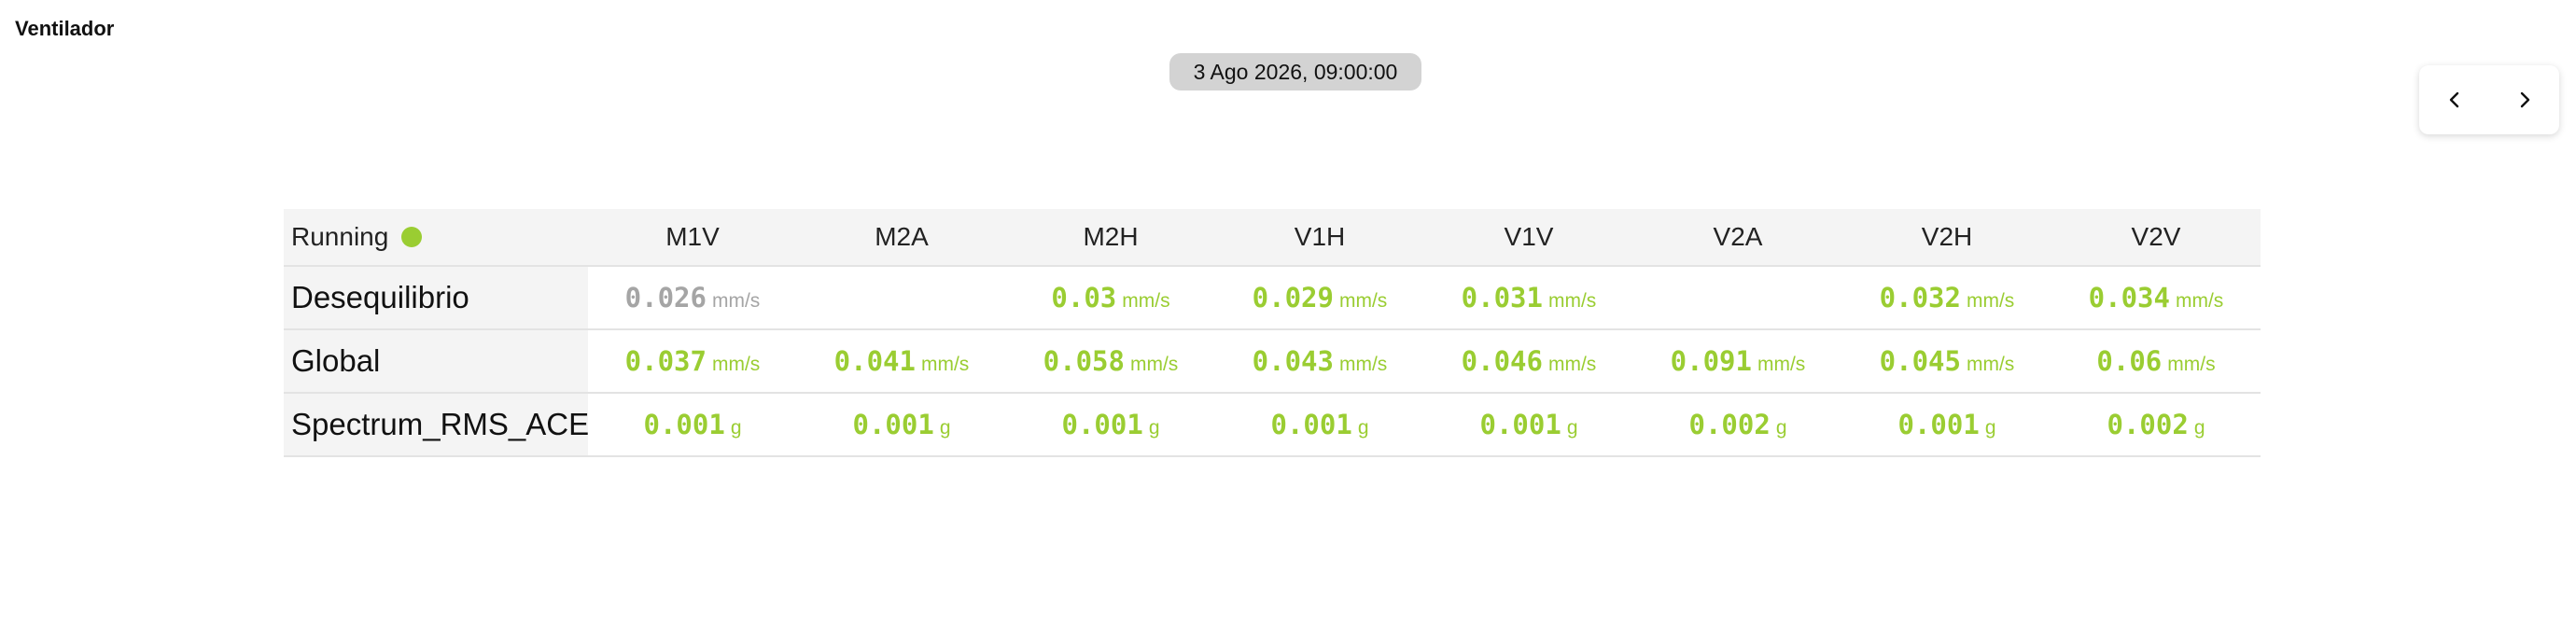  I want to click on measurement-cell: 0.034 mm/s, so click(2156, 298).